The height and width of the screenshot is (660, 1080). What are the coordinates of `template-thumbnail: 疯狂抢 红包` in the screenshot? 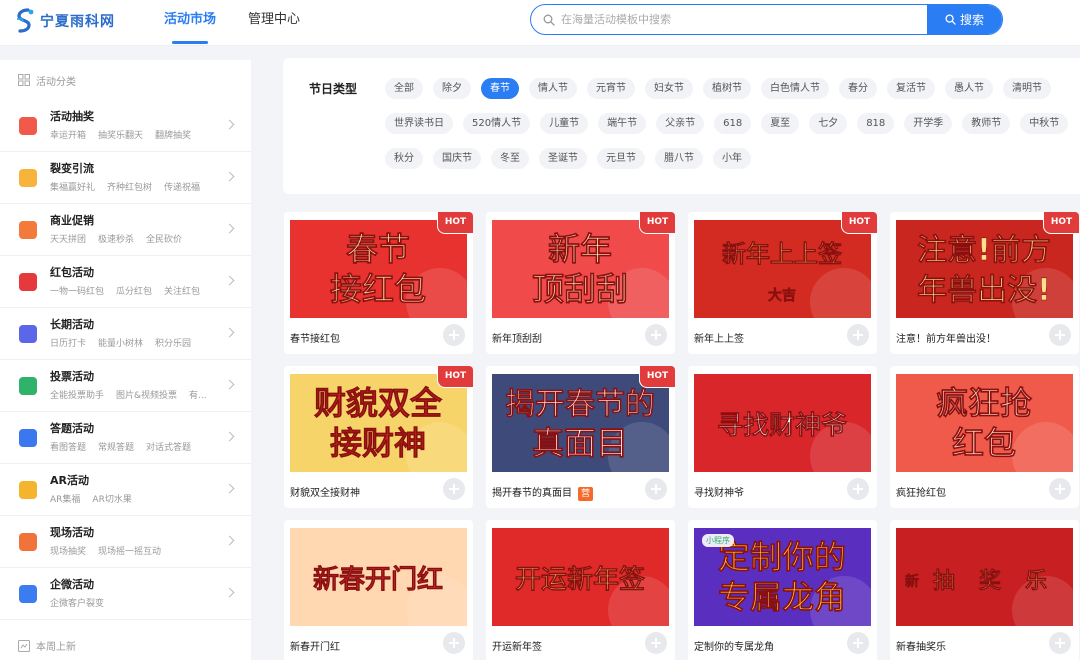 It's located at (984, 423).